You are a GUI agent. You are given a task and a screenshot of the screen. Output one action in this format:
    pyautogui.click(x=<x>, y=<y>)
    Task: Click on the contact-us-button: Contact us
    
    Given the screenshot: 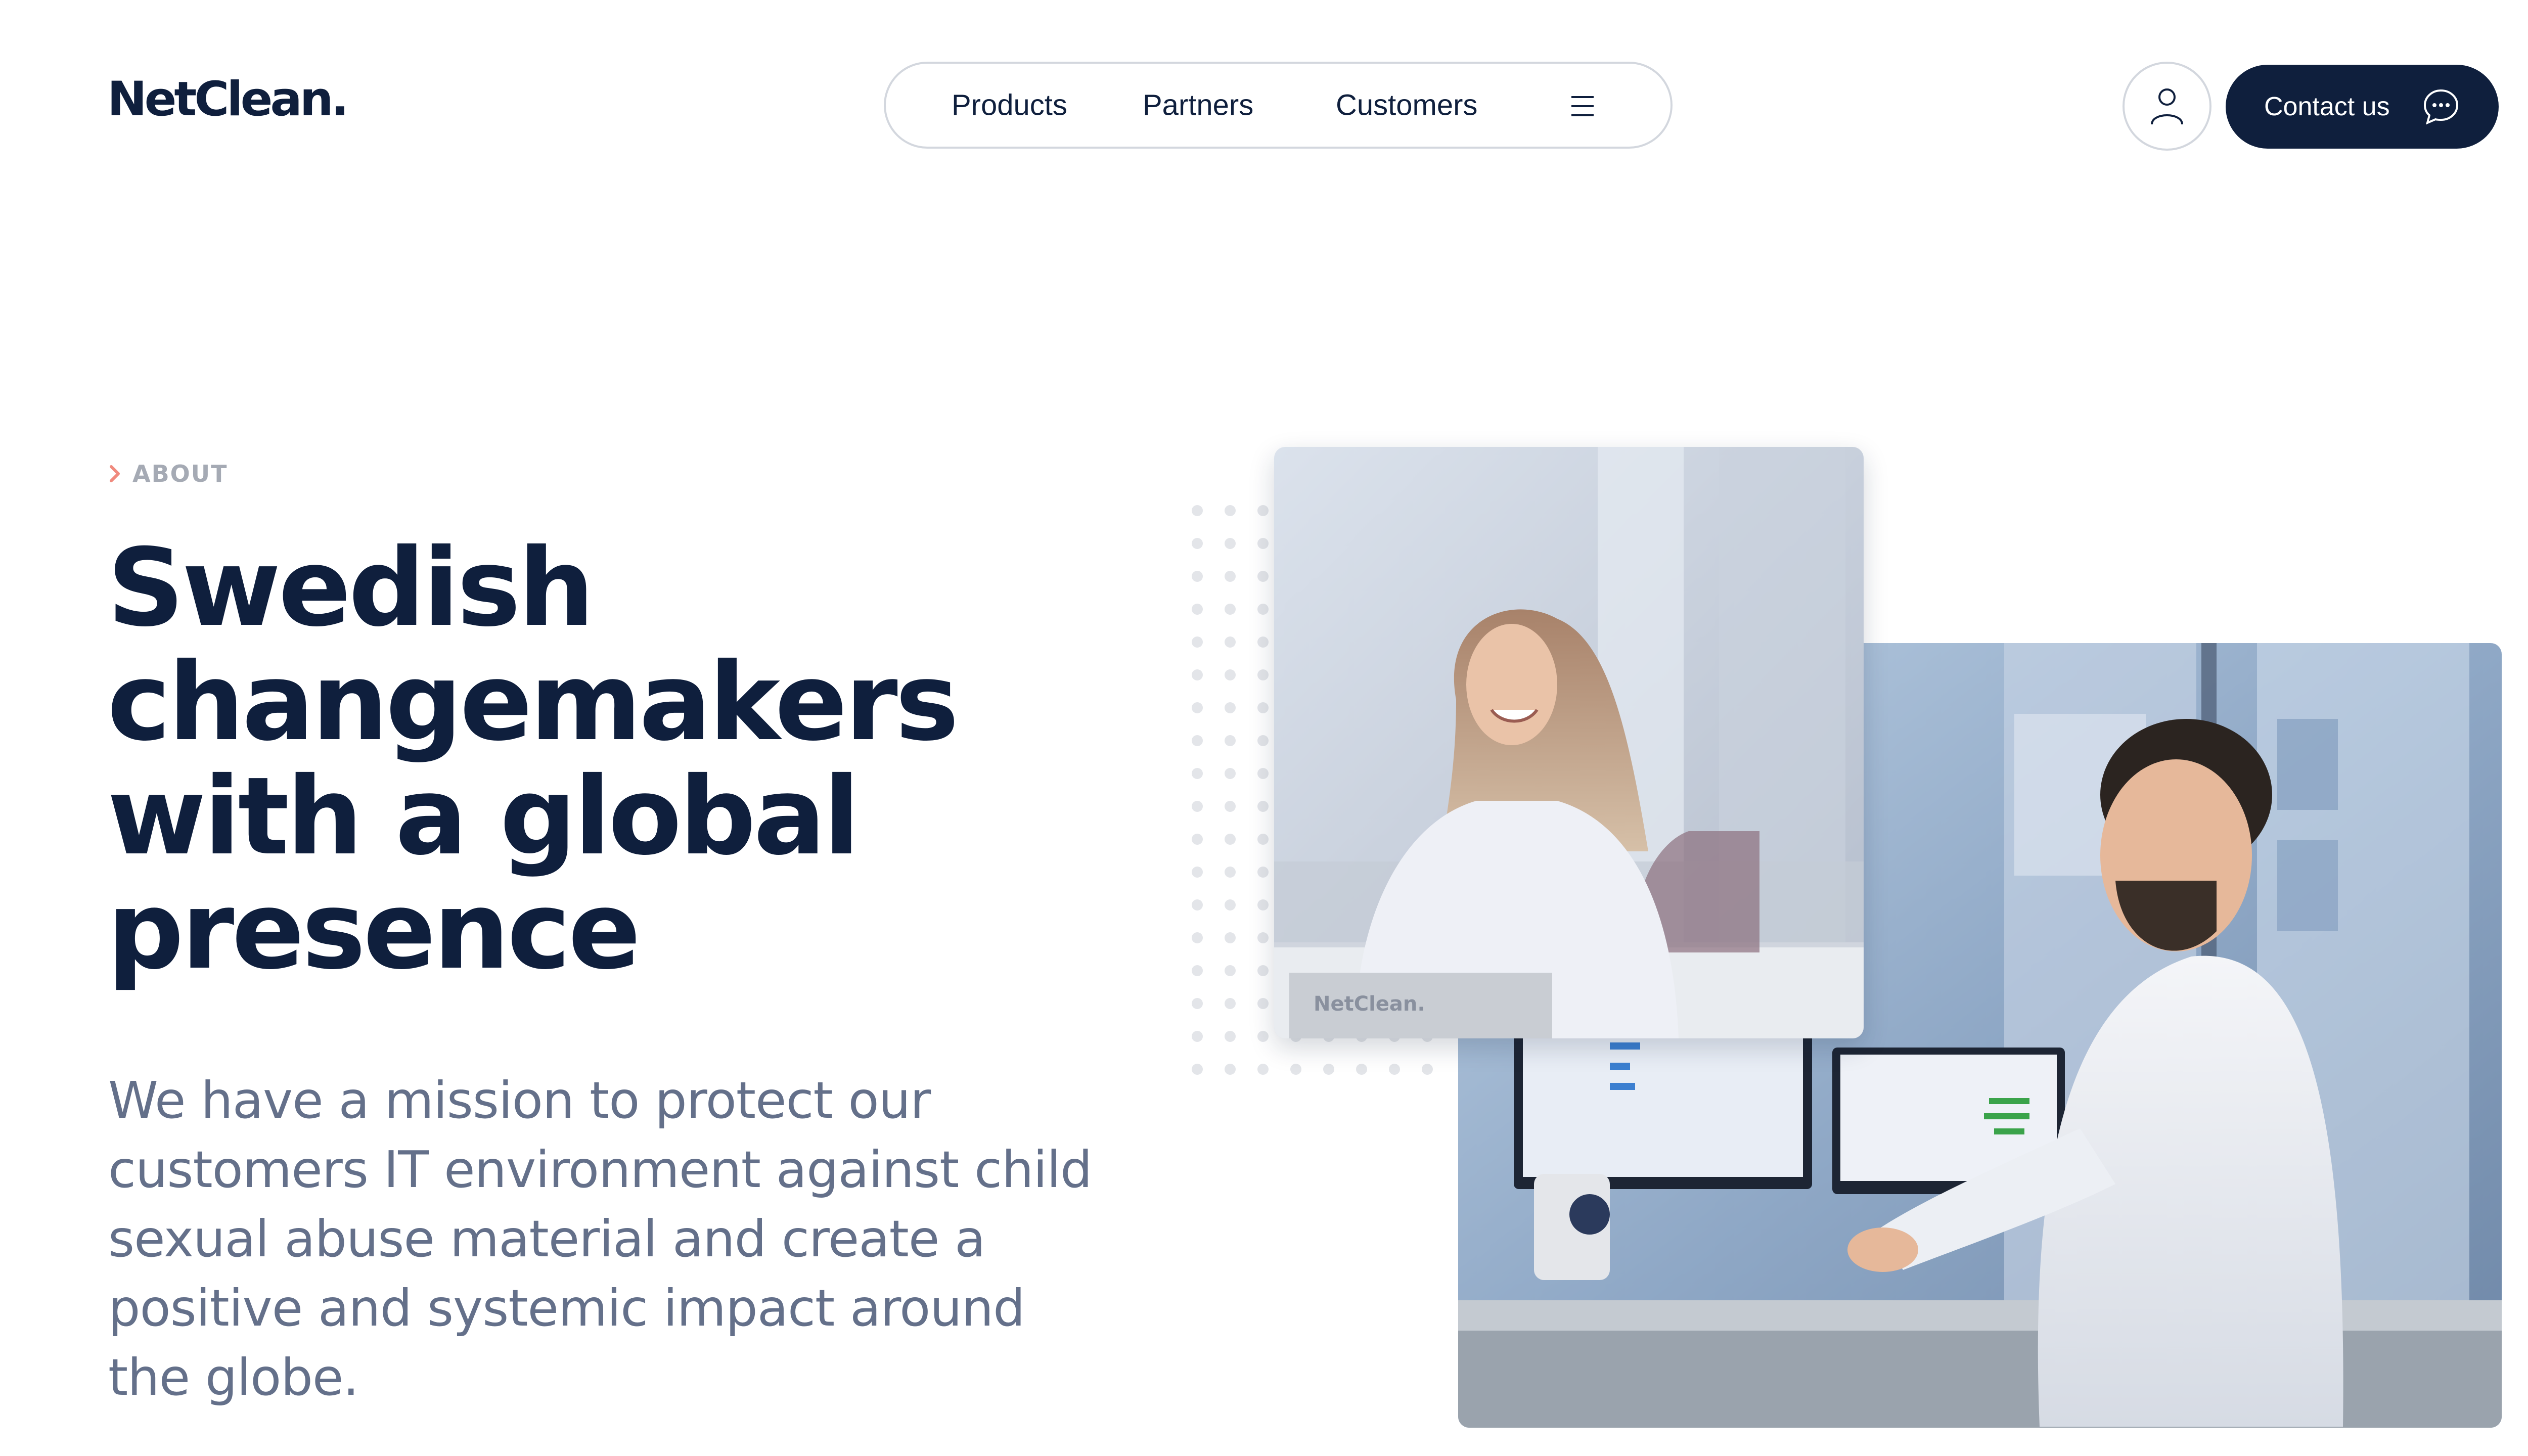 What is the action you would take?
    pyautogui.click(x=2363, y=107)
    